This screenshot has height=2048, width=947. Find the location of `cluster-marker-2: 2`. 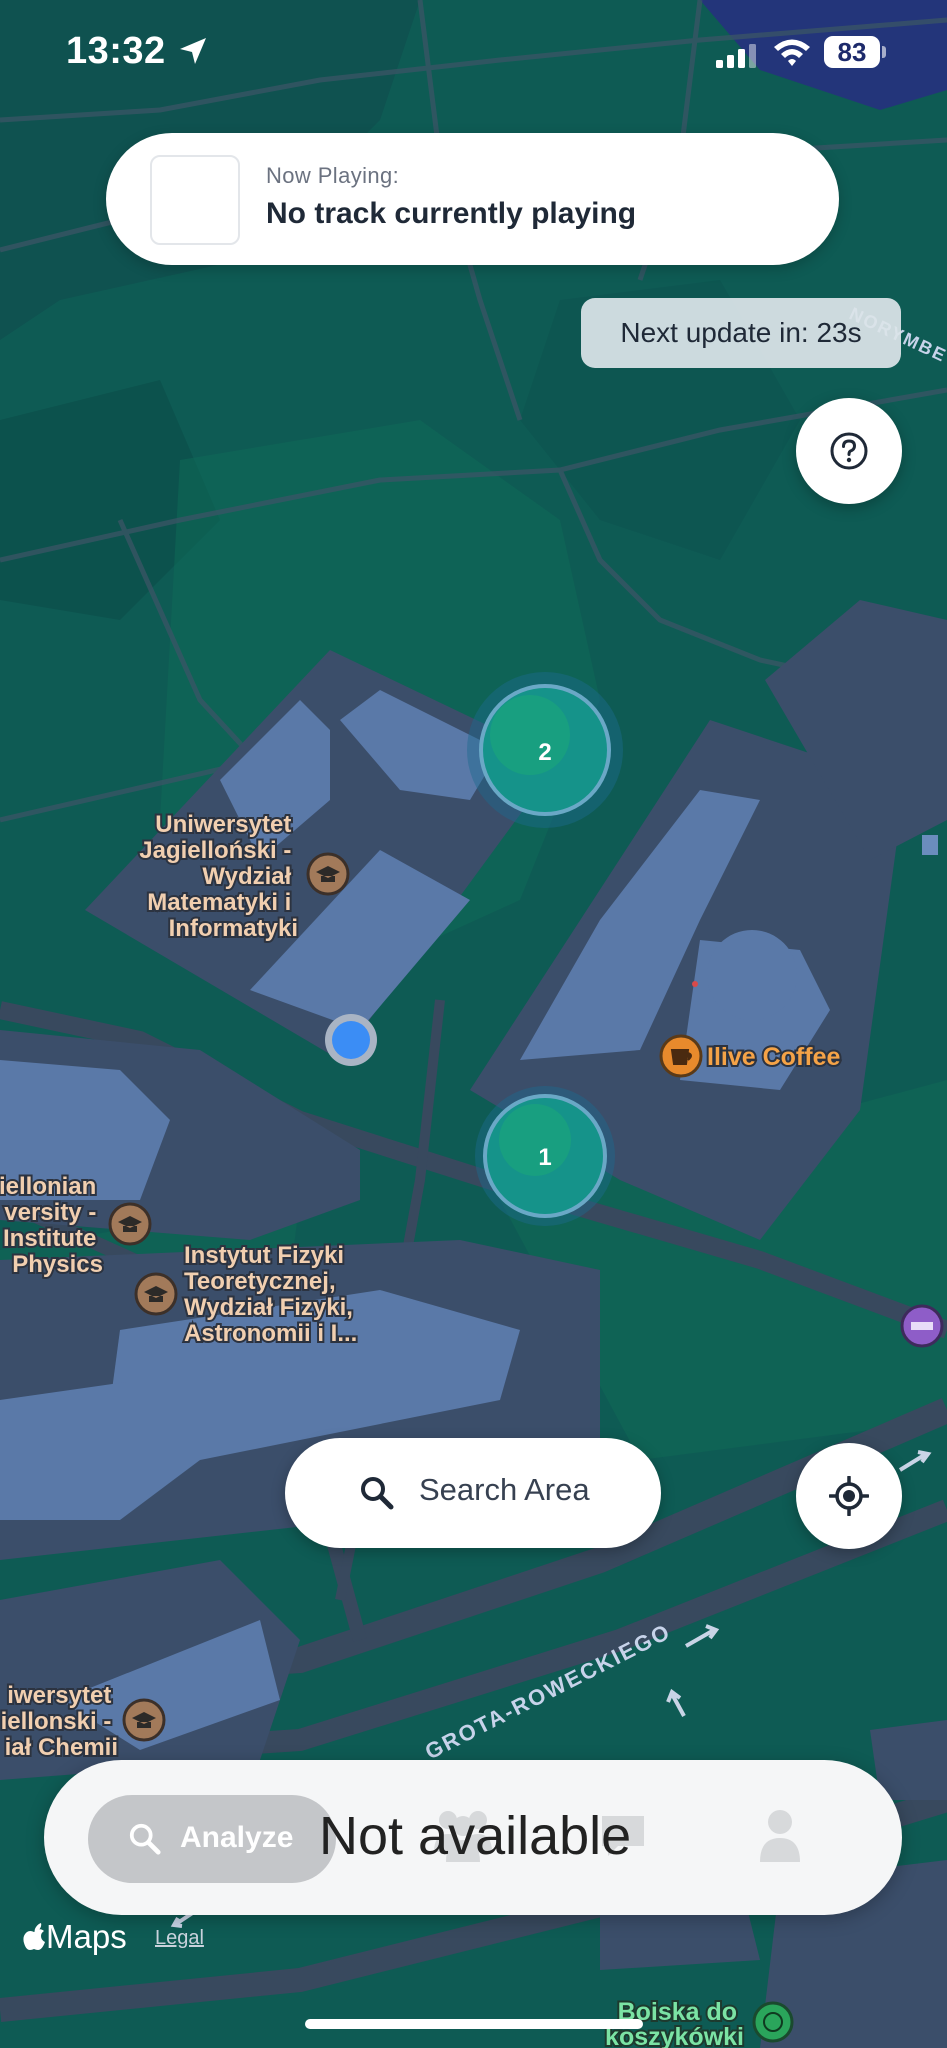

cluster-marker-2: 2 is located at coordinates (545, 750).